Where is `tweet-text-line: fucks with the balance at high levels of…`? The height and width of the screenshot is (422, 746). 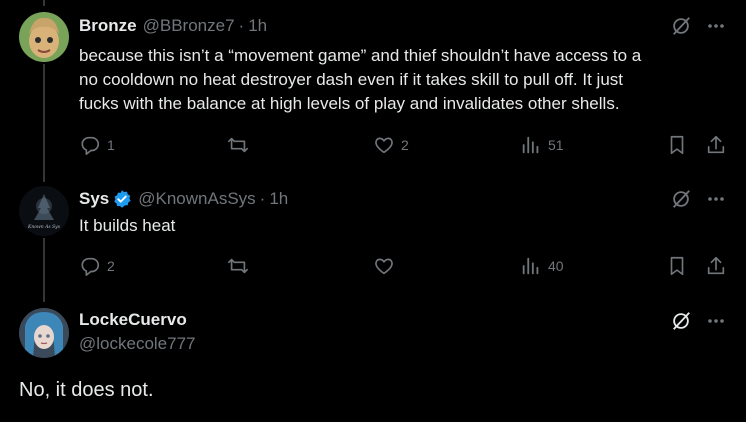
tweet-text-line: fucks with the balance at high levels of… is located at coordinates (349, 103).